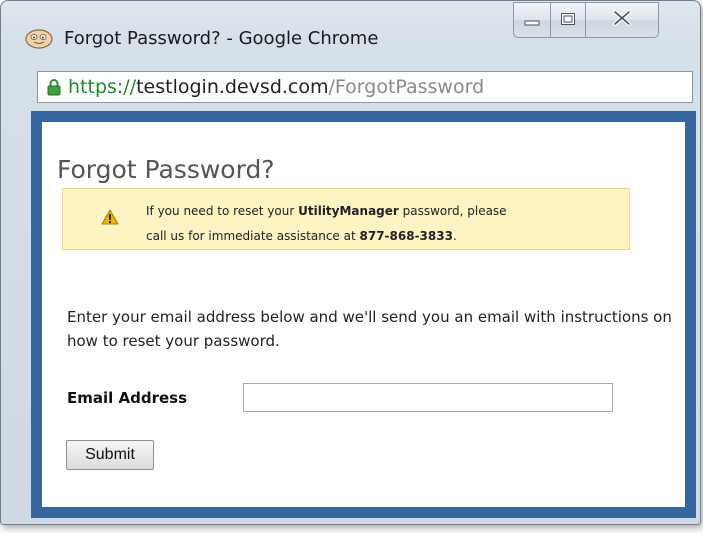 The image size is (703, 533). I want to click on window-title: Forgot Password? - Google Chrome, so click(221, 38).